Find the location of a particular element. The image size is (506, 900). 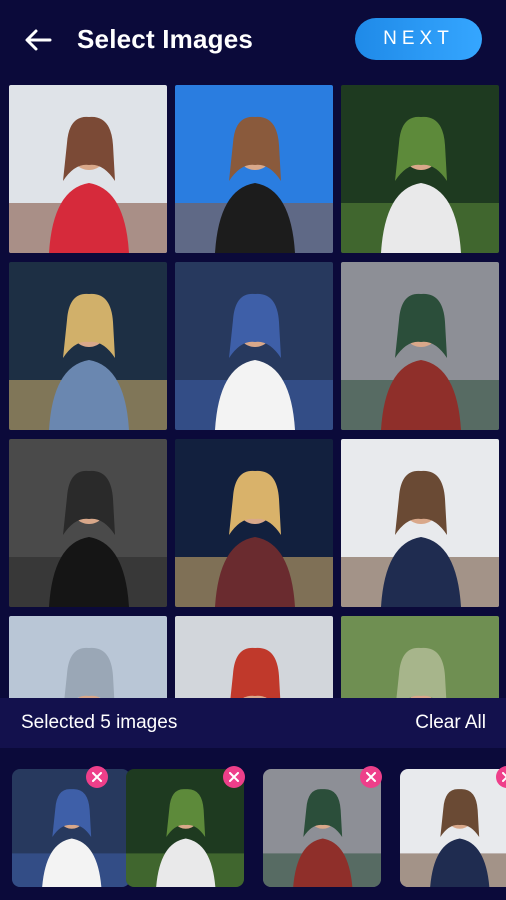

top-app-bar: Select Images NEXT is located at coordinates (253, 40).